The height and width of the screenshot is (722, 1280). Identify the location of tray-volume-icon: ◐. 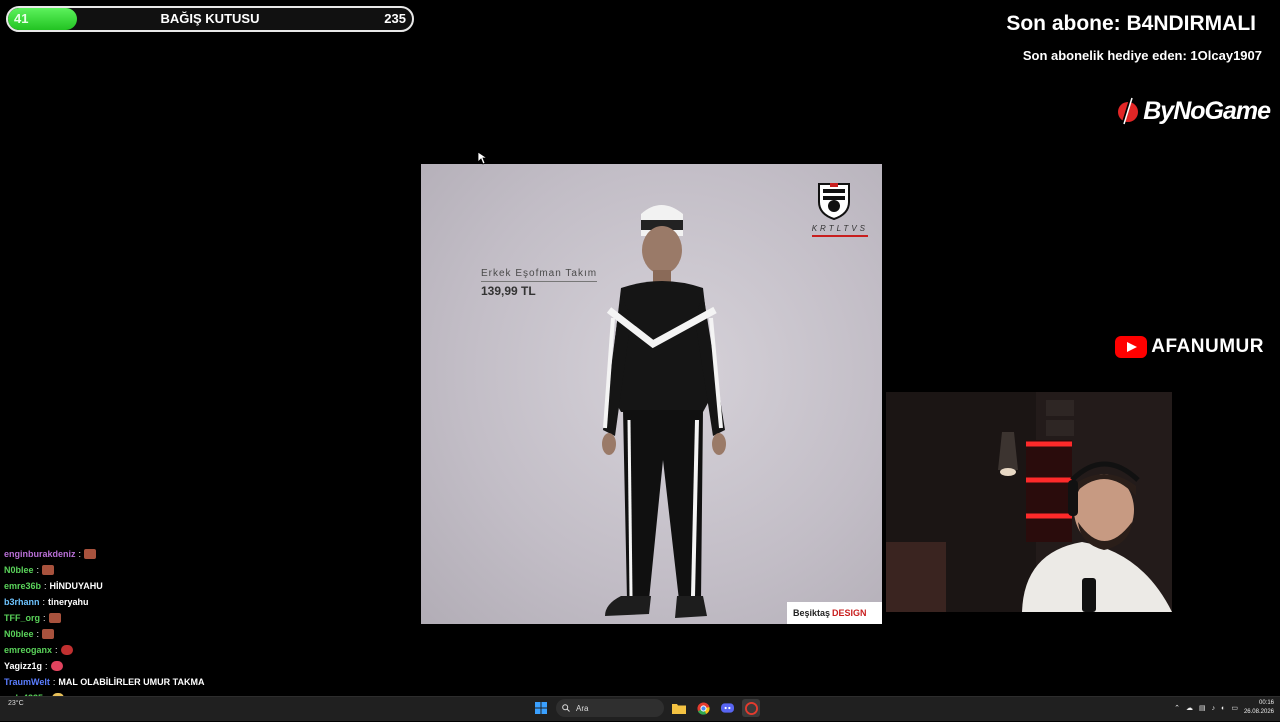
(1223, 708).